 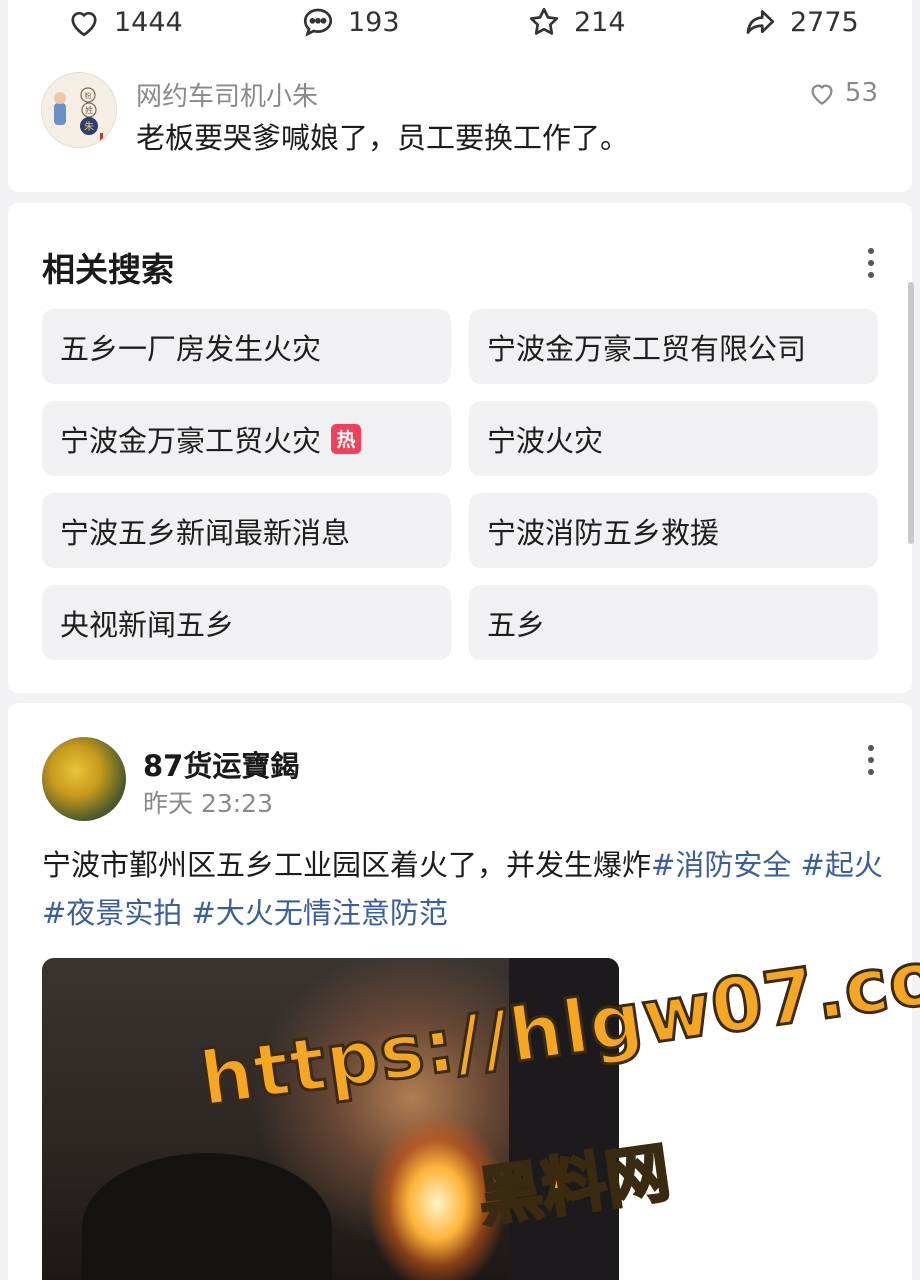 I want to click on related-search-label: 央视新闻五乡, so click(x=147, y=624).